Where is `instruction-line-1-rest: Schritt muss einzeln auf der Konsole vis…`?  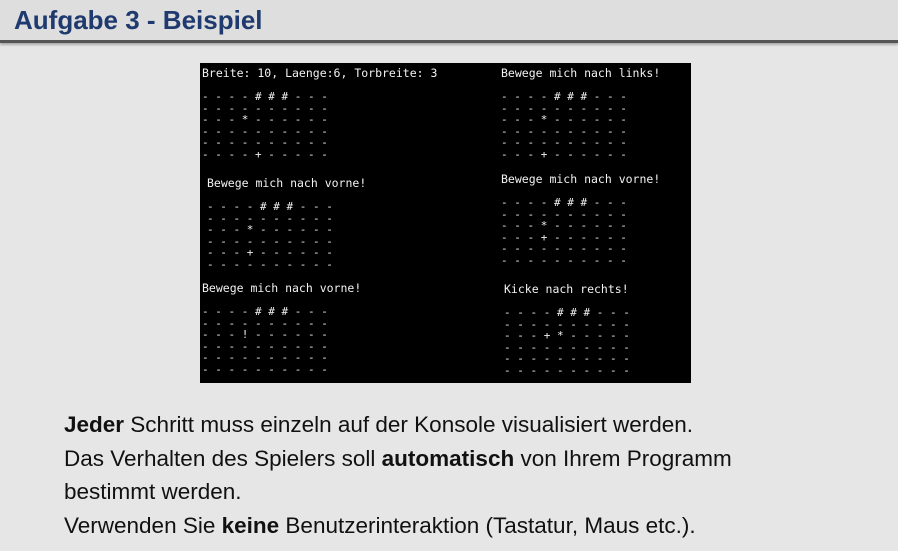 instruction-line-1-rest: Schritt muss einzeln auf der Konsole vis… is located at coordinates (409, 424).